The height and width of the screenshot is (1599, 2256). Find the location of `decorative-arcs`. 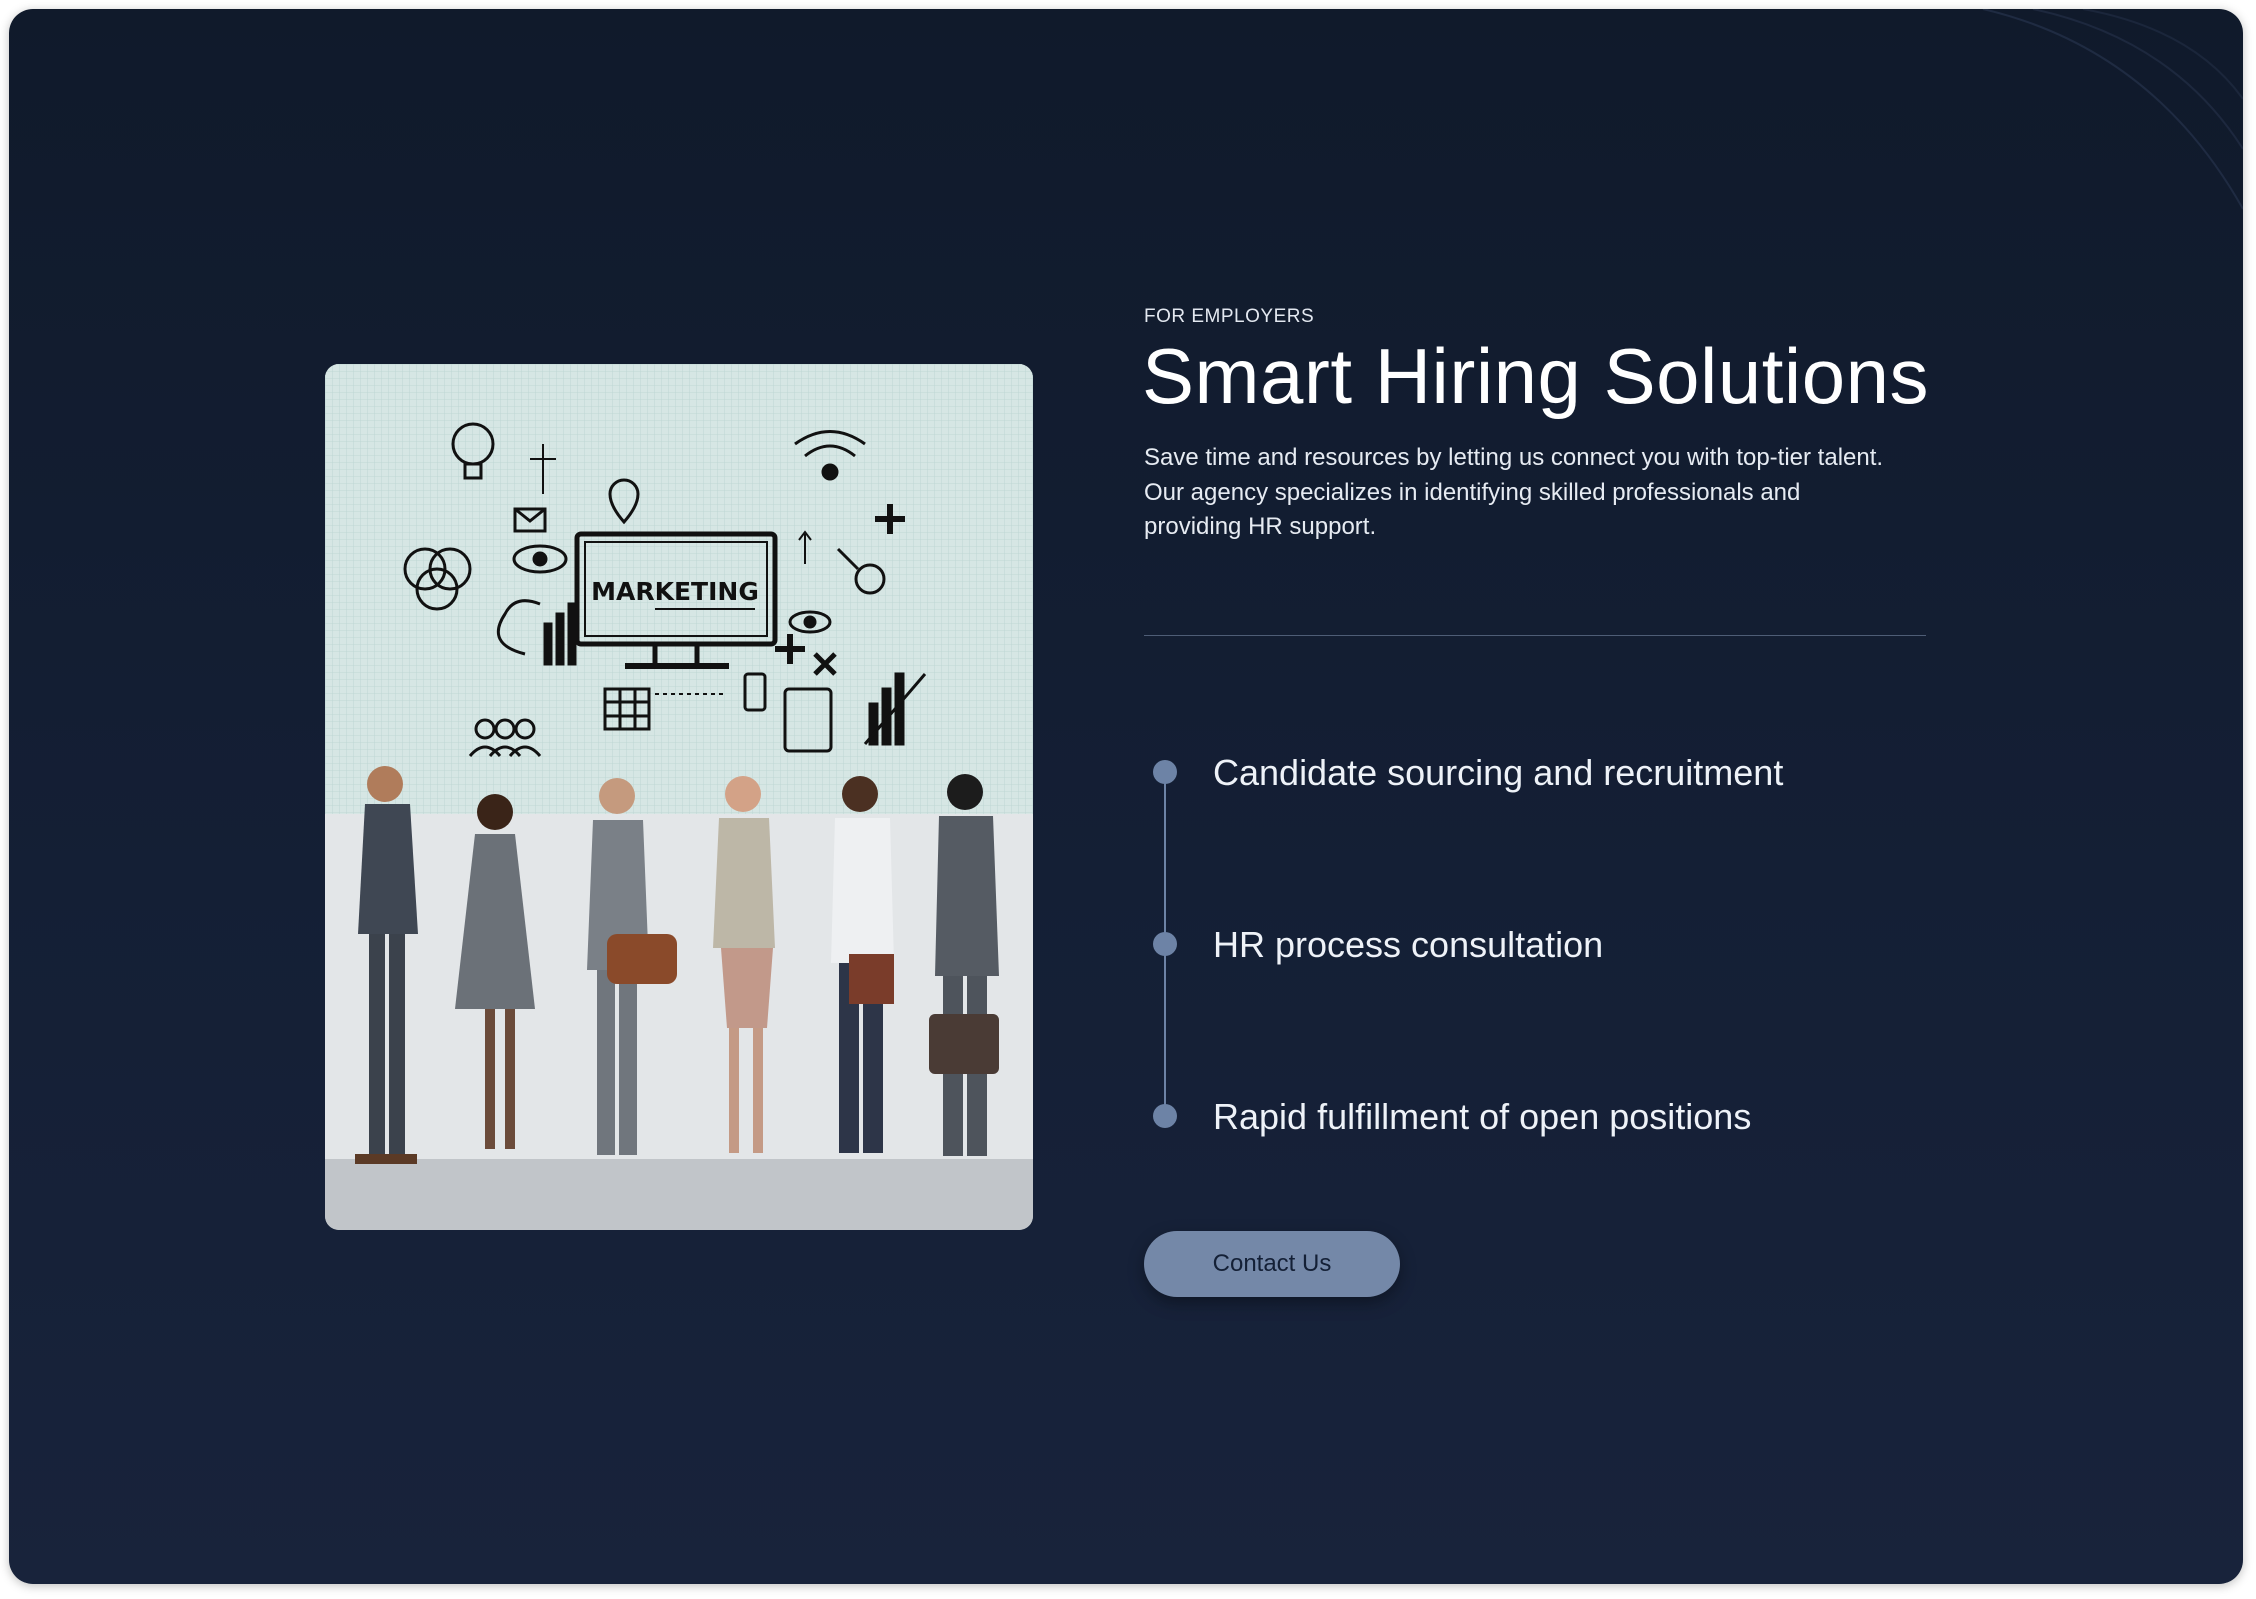

decorative-arcs is located at coordinates (2112, 109).